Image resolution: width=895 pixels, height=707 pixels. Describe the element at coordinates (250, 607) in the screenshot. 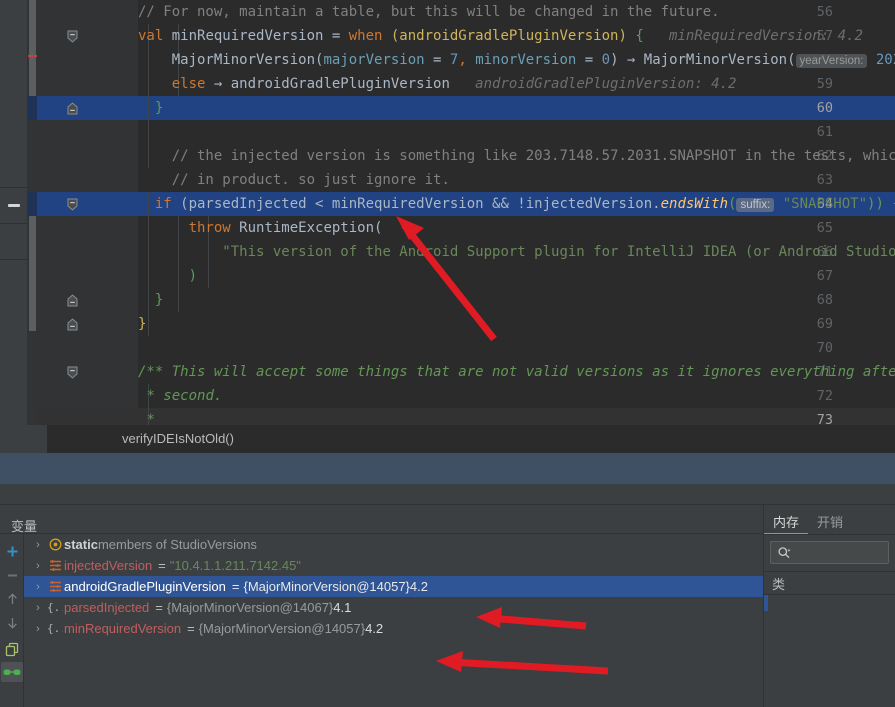

I see `variable-reference: {MajorMinorVersion@14067}` at that location.